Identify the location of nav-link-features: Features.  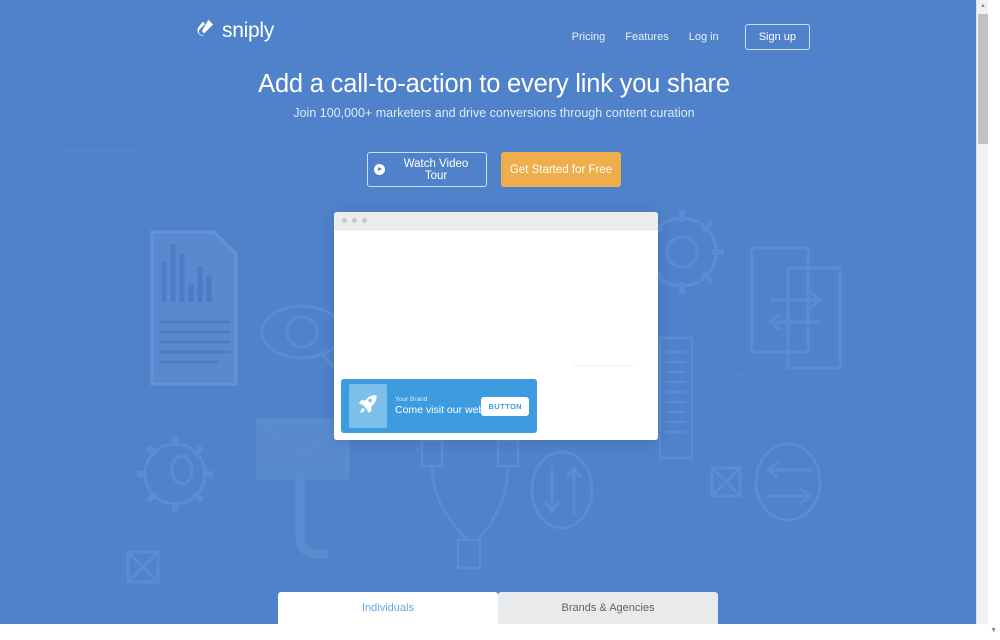
(646, 37).